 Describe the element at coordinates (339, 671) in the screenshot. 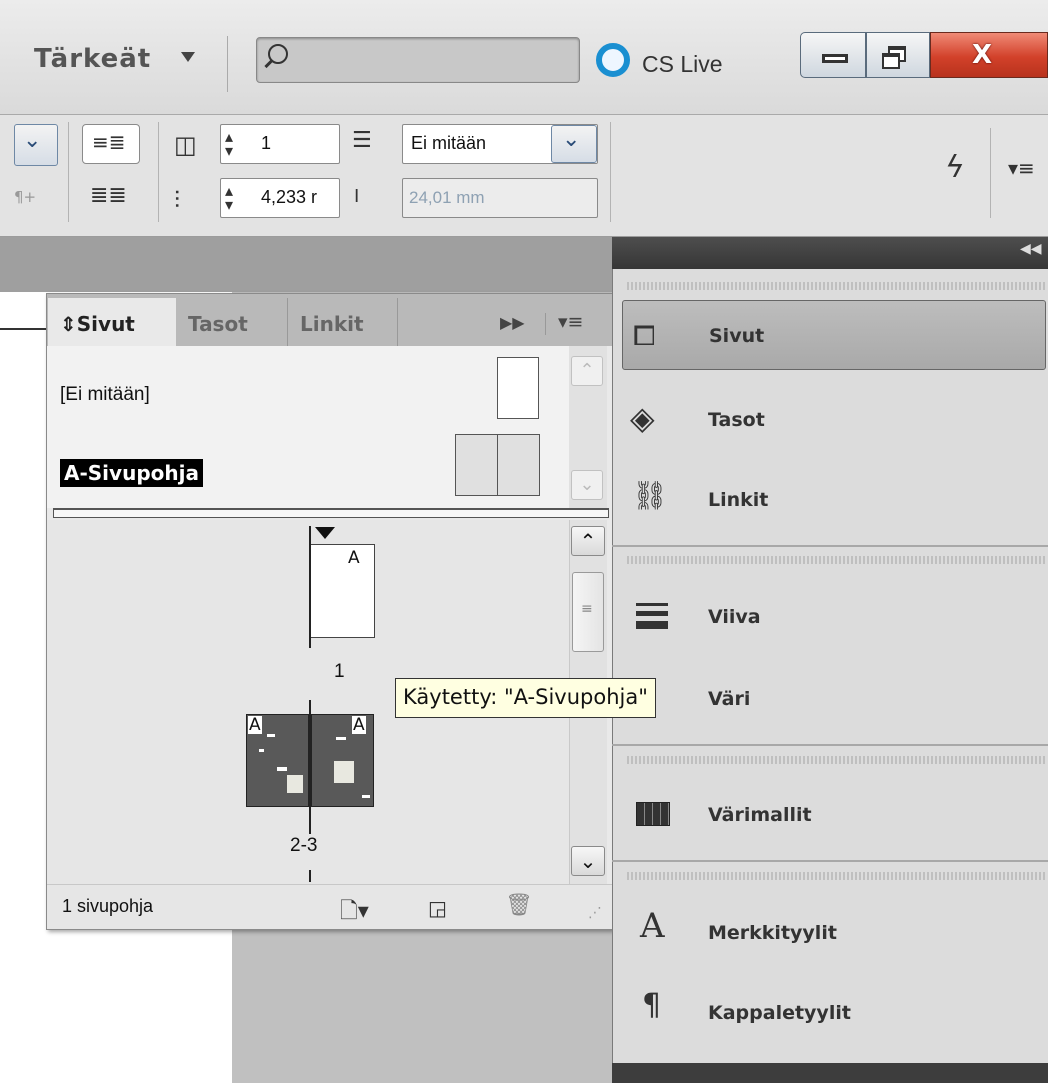

I see `page-number: 1` at that location.